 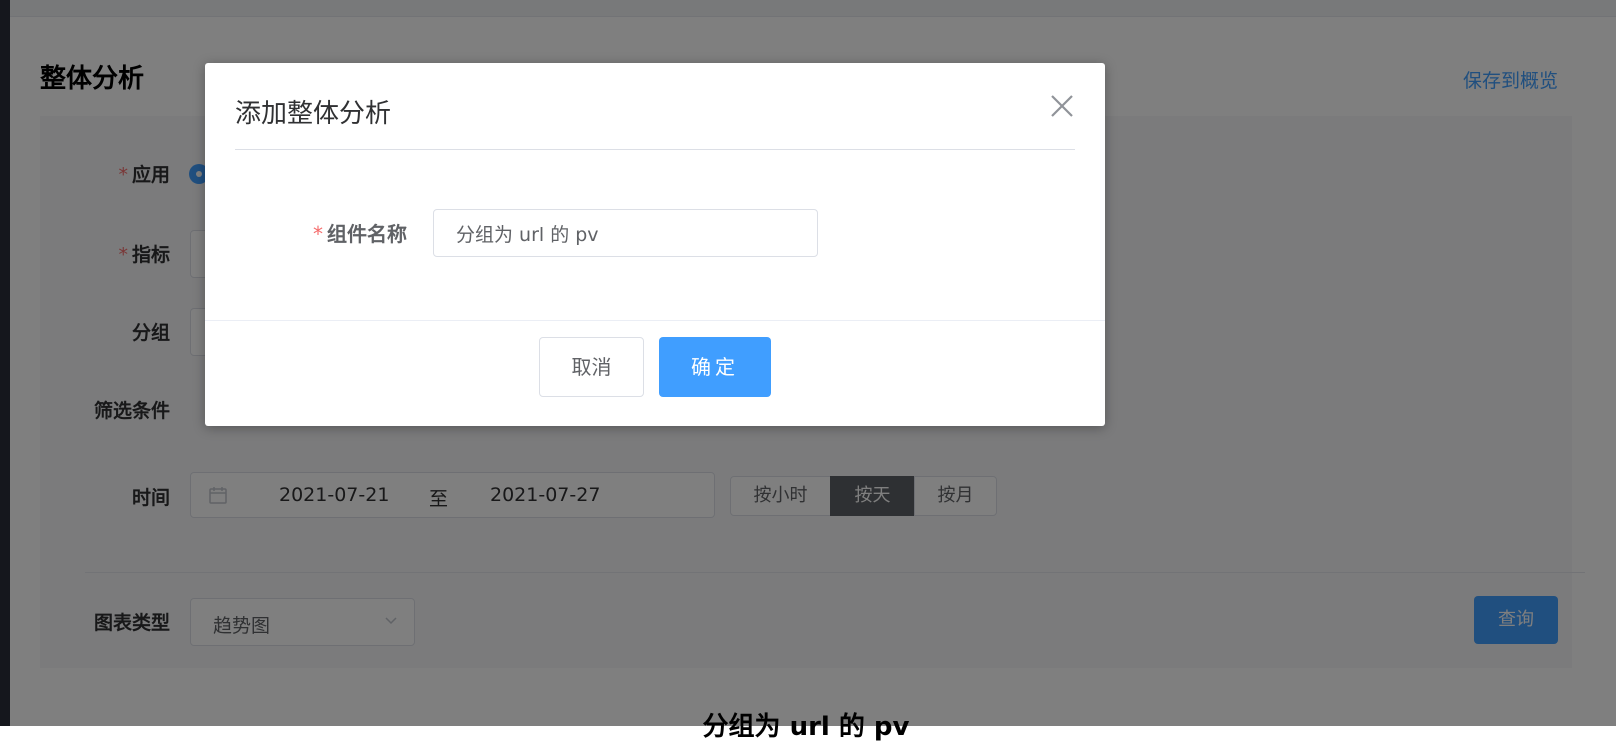 I want to click on close-icon, so click(x=1062, y=106).